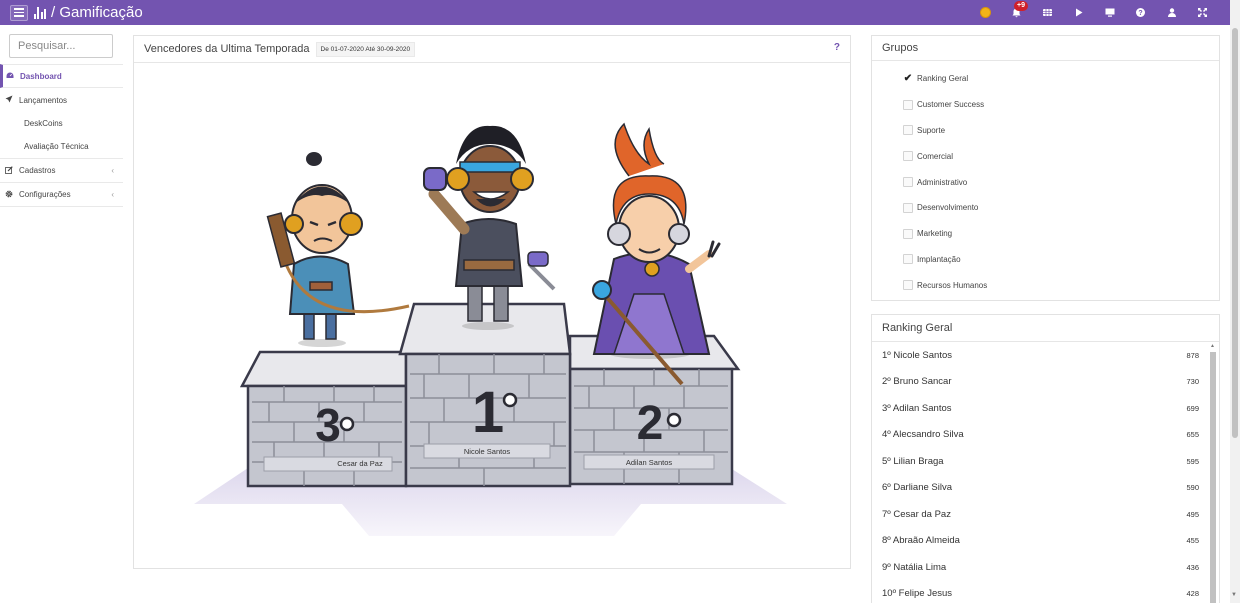 This screenshot has width=1240, height=603. I want to click on gear-icon, so click(10, 195).